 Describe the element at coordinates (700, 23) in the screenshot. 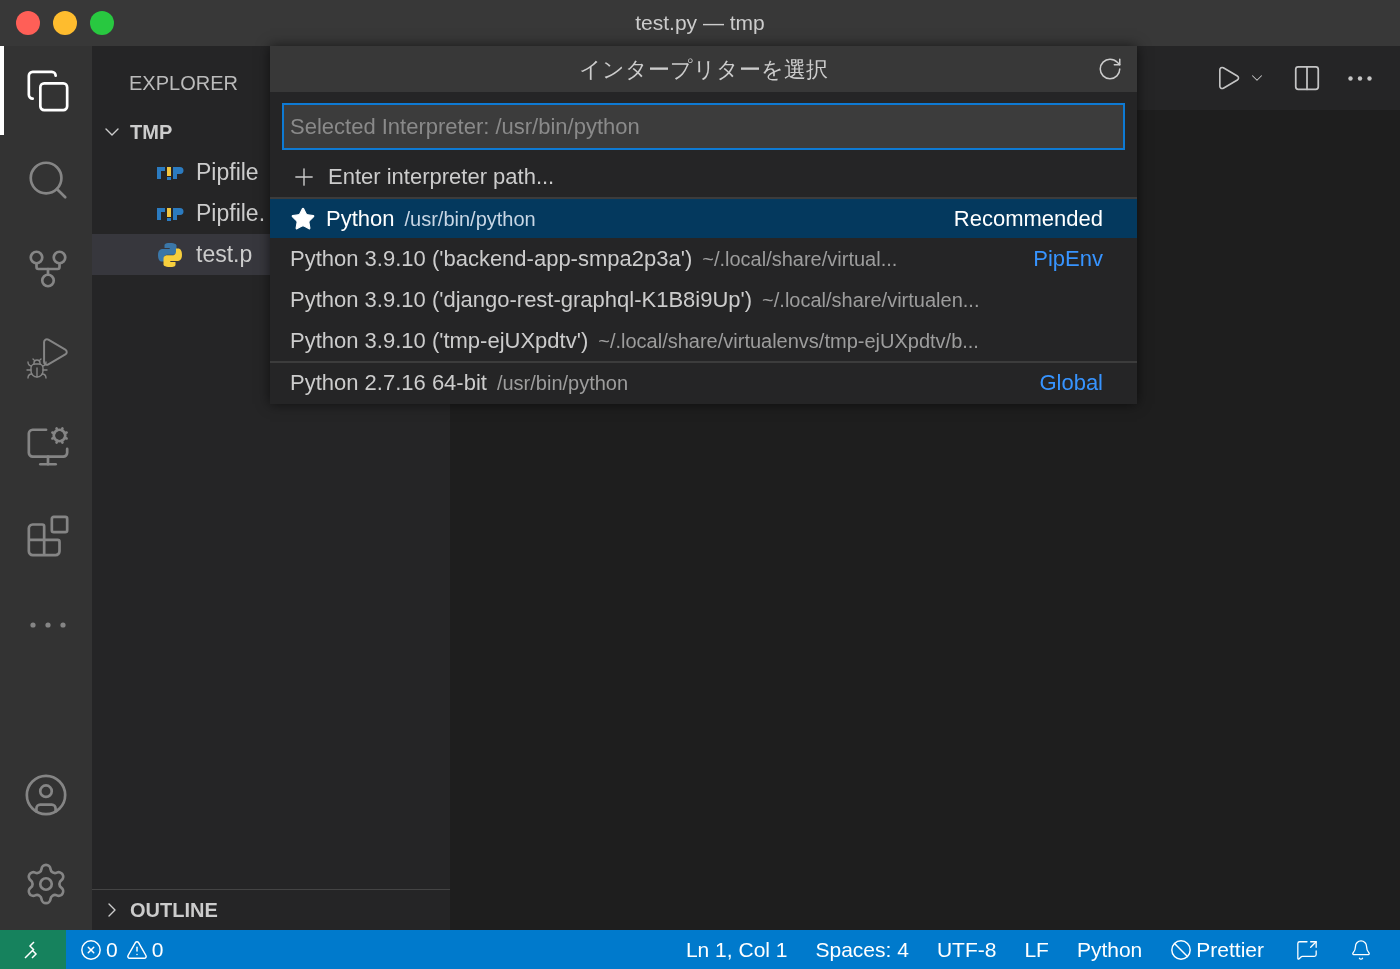

I see `window-title: test.py — tmp` at that location.